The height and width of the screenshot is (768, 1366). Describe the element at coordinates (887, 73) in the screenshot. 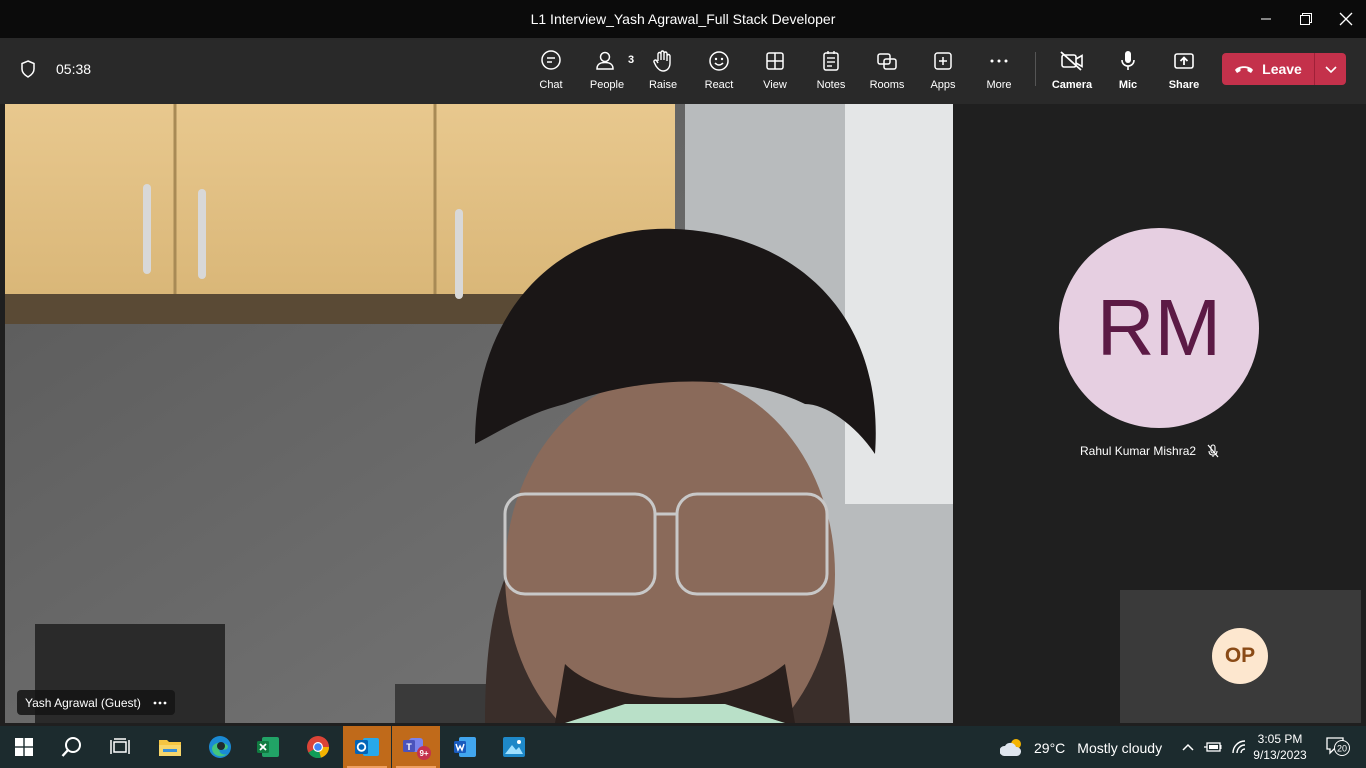

I see `rooms-button: Rooms` at that location.